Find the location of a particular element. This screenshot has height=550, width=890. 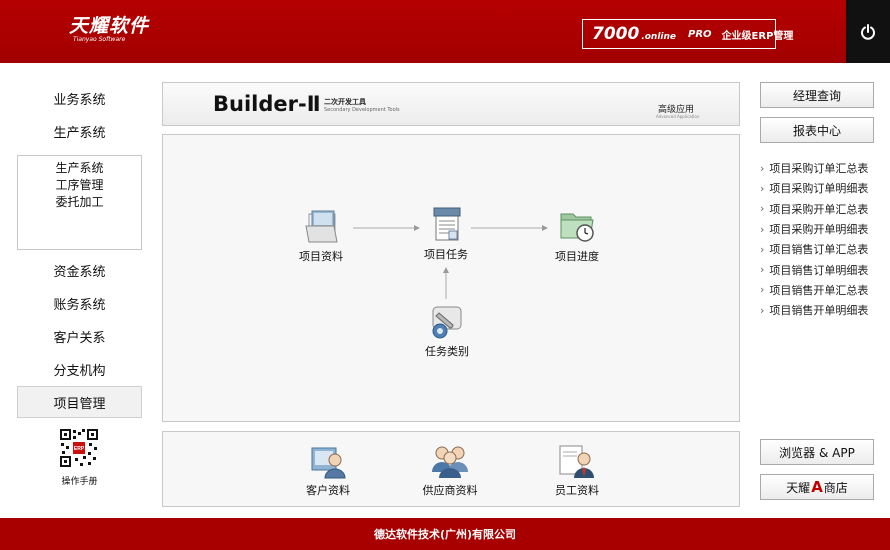

footer-bar: 德达软件技术(广州)有限公司 is located at coordinates (445, 534).